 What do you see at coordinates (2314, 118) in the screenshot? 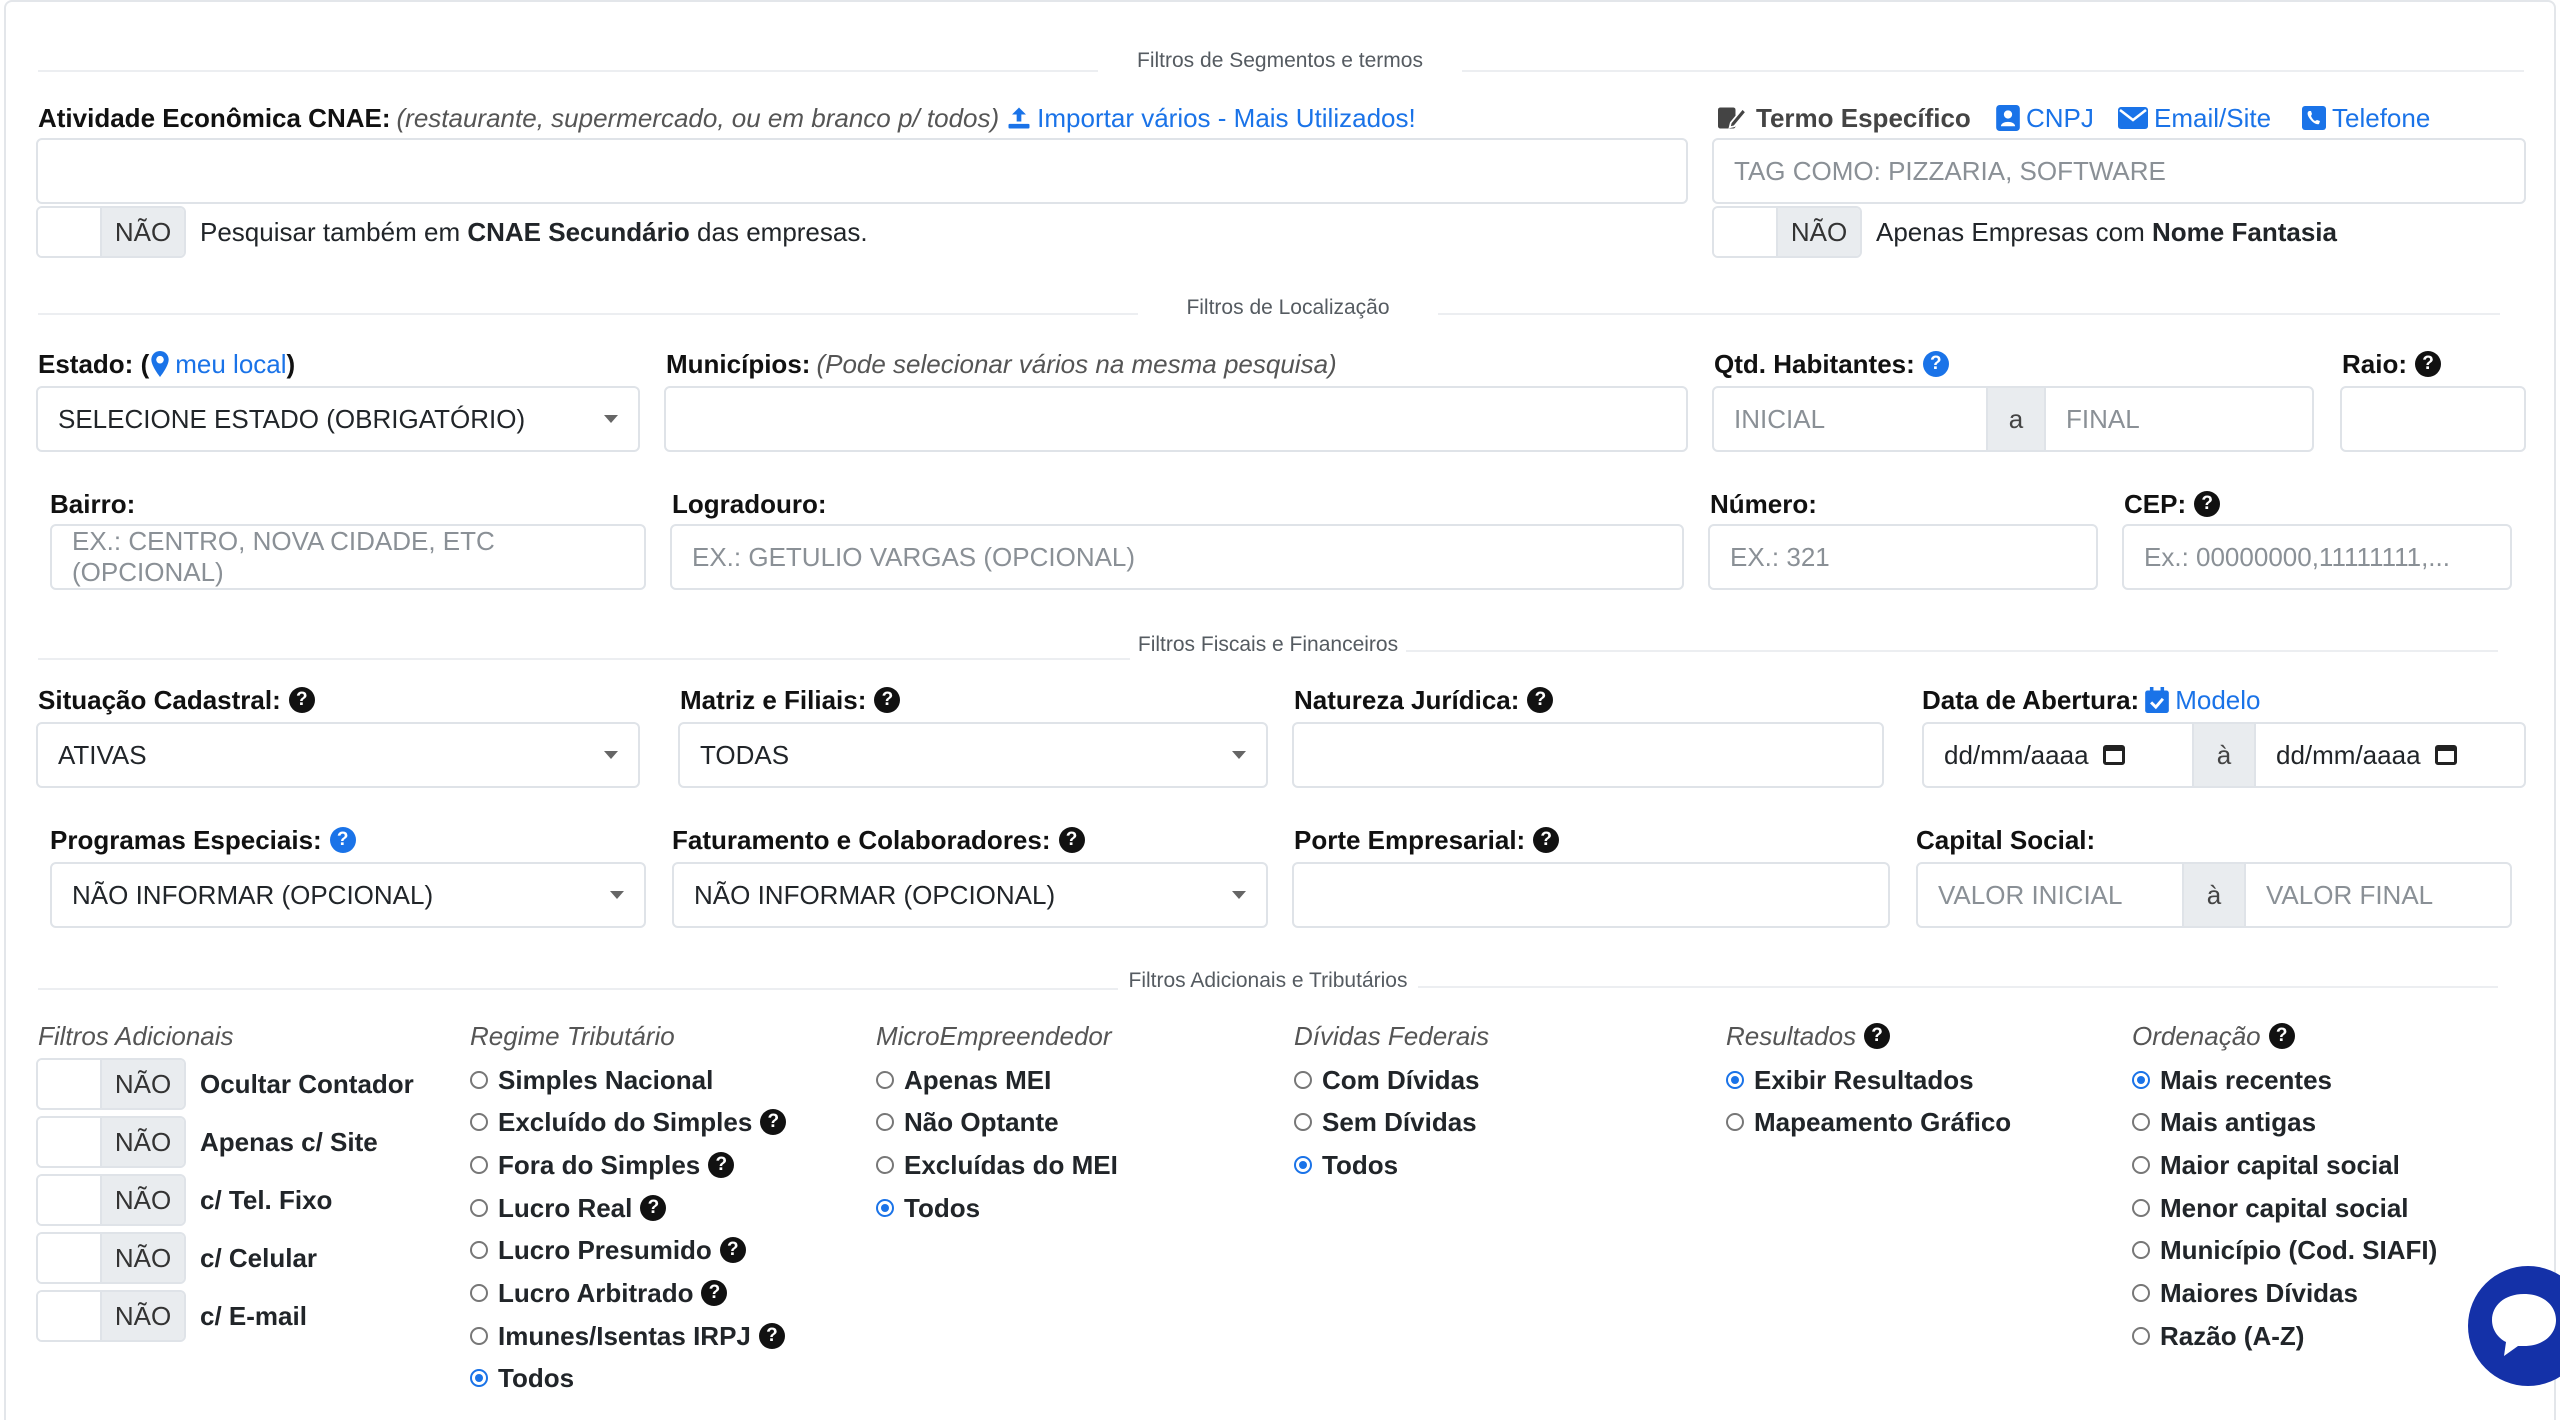
I see `phone-icon` at bounding box center [2314, 118].